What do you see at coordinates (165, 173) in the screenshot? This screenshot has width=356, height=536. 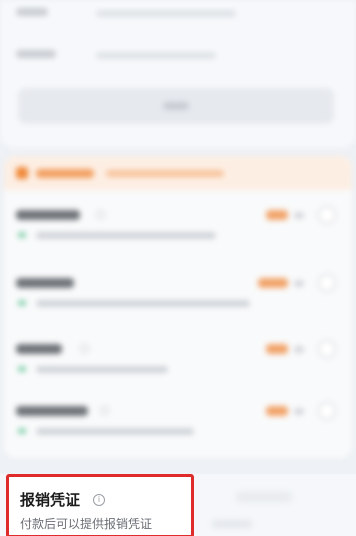 I see `service-header-subtitle` at bounding box center [165, 173].